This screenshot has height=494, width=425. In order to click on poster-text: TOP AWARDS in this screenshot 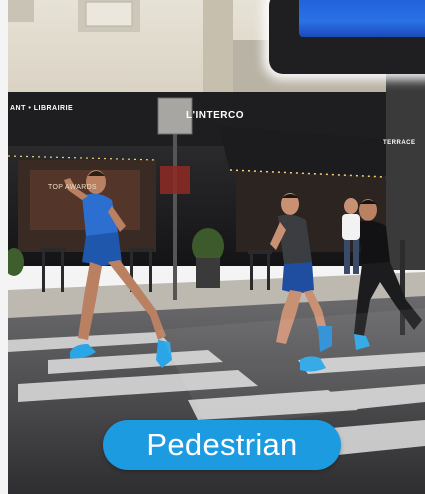, I will do `click(72, 187)`.